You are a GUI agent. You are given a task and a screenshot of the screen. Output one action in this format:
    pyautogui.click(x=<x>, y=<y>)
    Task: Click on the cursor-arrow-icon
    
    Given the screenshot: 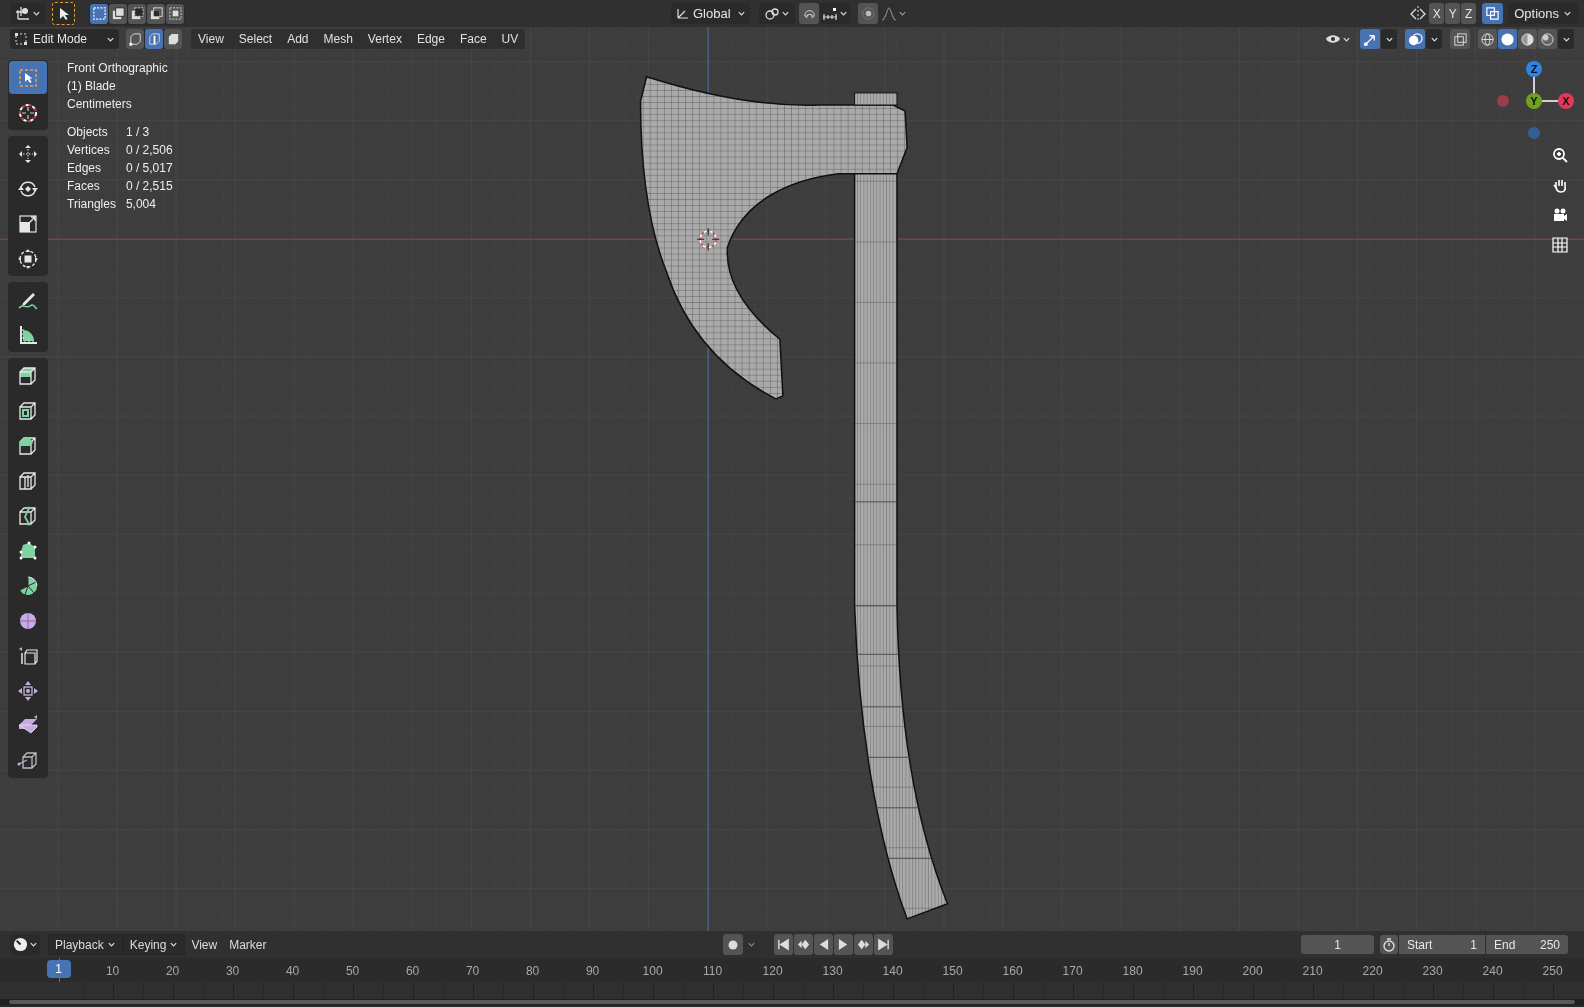 What is the action you would take?
    pyautogui.click(x=63, y=13)
    